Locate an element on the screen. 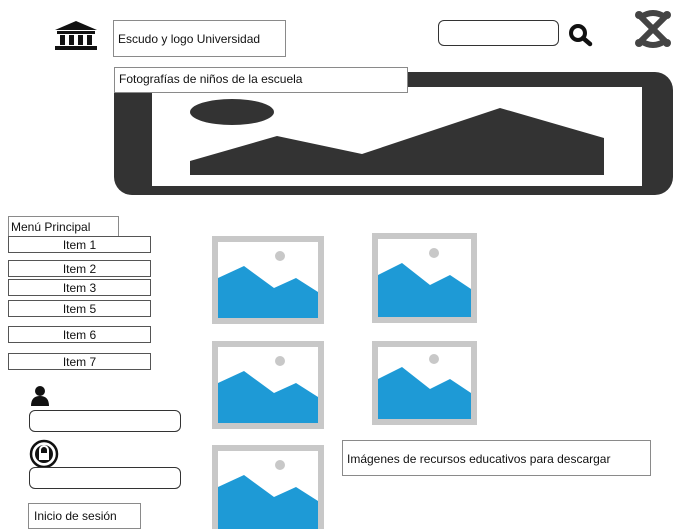 The image size is (673, 529). menu-title: Menú Principal is located at coordinates (63, 226).